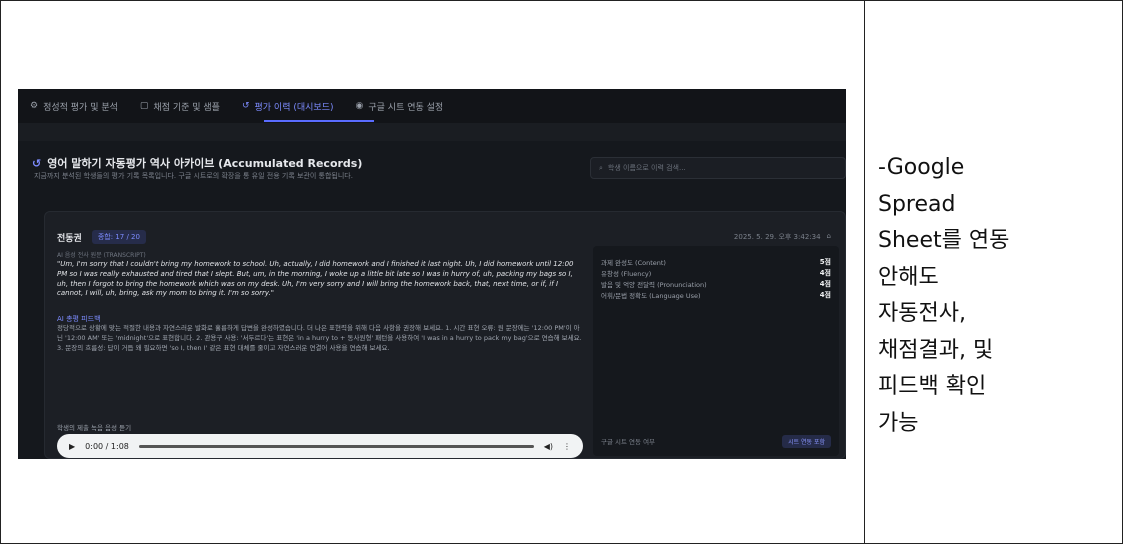  What do you see at coordinates (716, 272) in the screenshot?
I see `score-row: 유창성 (Fluency) 4점` at bounding box center [716, 272].